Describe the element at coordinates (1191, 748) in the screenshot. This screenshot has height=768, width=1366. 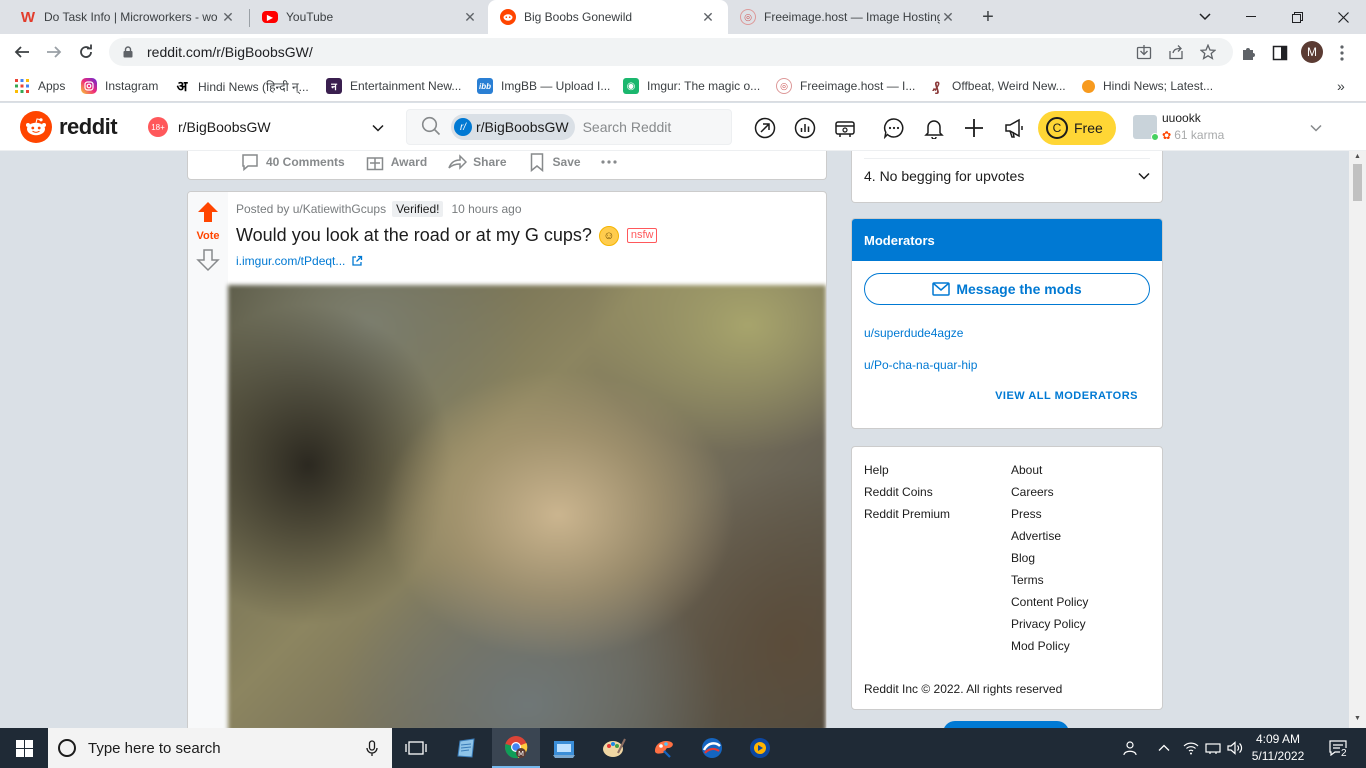
I see `wifi-icon` at that location.